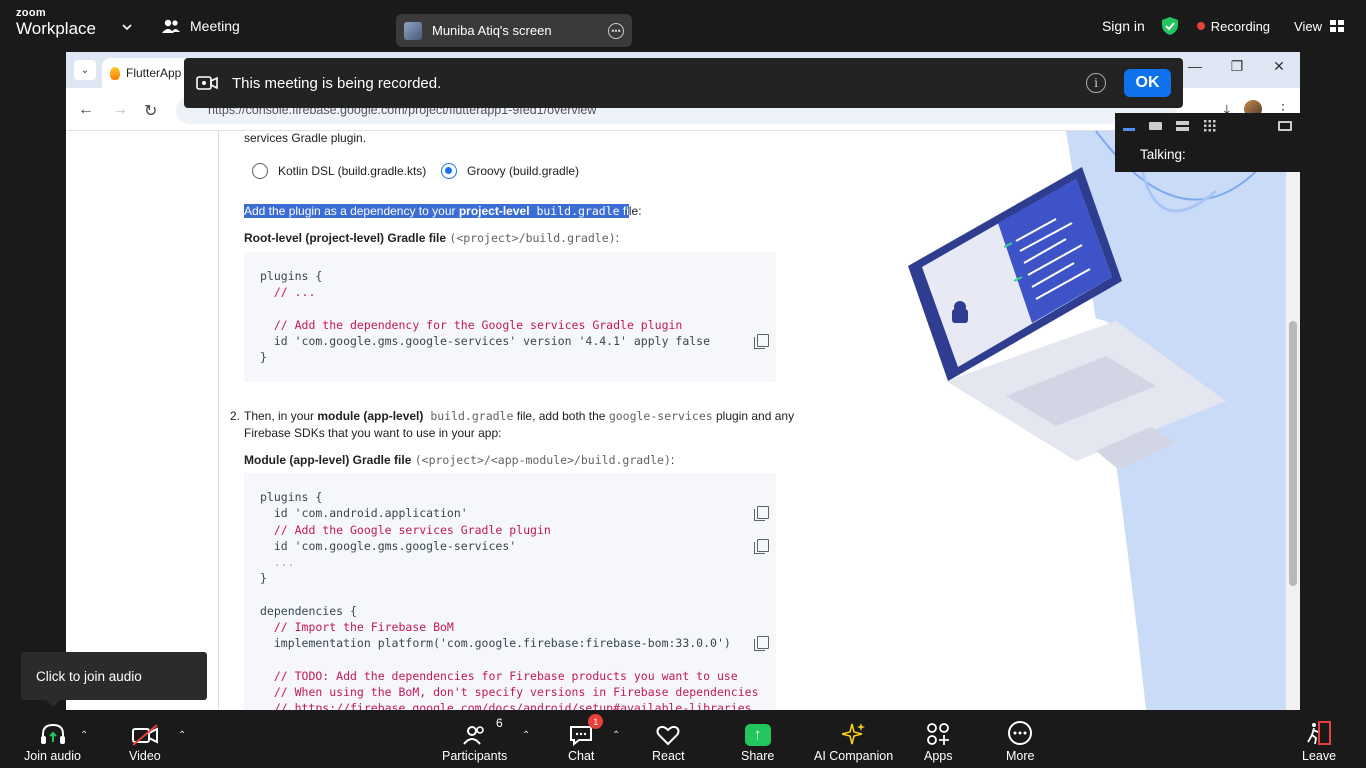 This screenshot has height=768, width=1366. What do you see at coordinates (260, 171) in the screenshot?
I see `radio-kotlin-icon` at bounding box center [260, 171].